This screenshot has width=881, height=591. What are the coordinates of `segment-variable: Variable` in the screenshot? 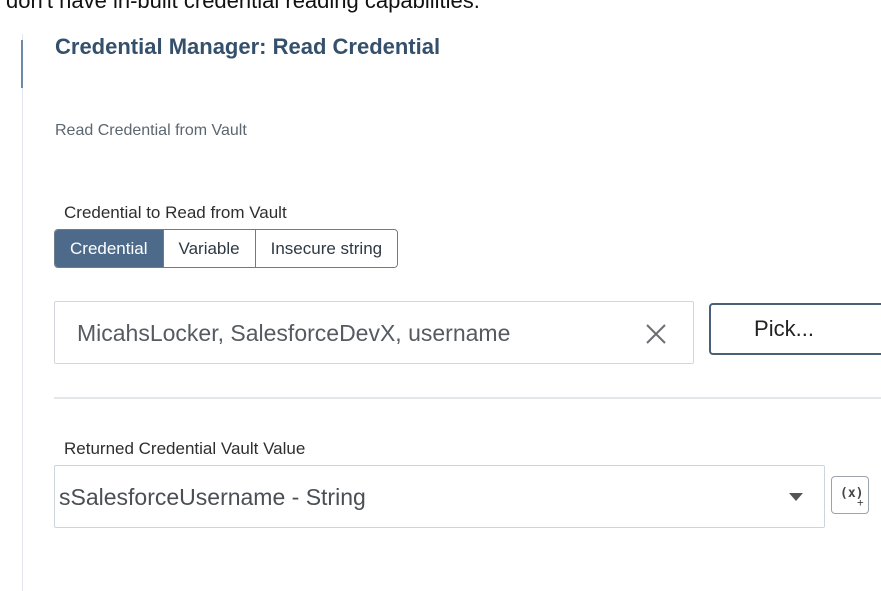 It's located at (208, 248).